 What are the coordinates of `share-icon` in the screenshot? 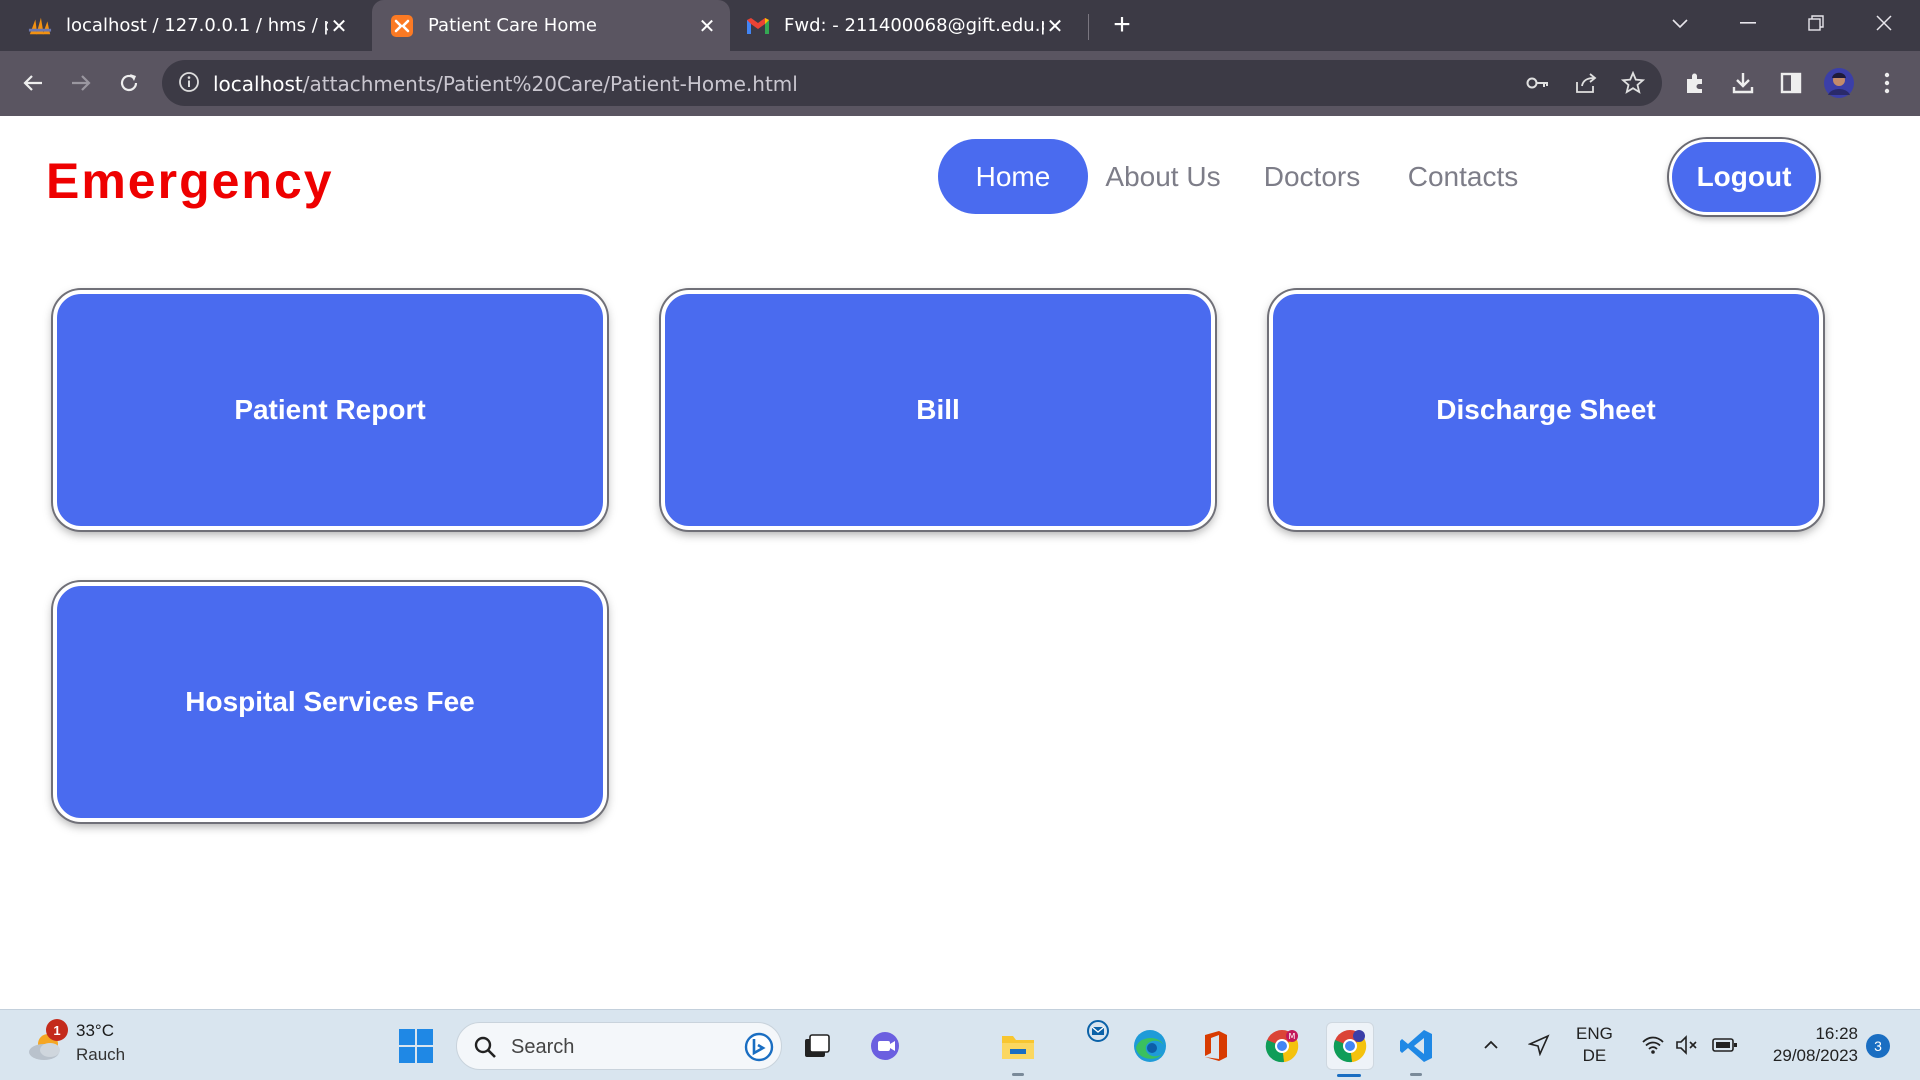 It's located at (1586, 83).